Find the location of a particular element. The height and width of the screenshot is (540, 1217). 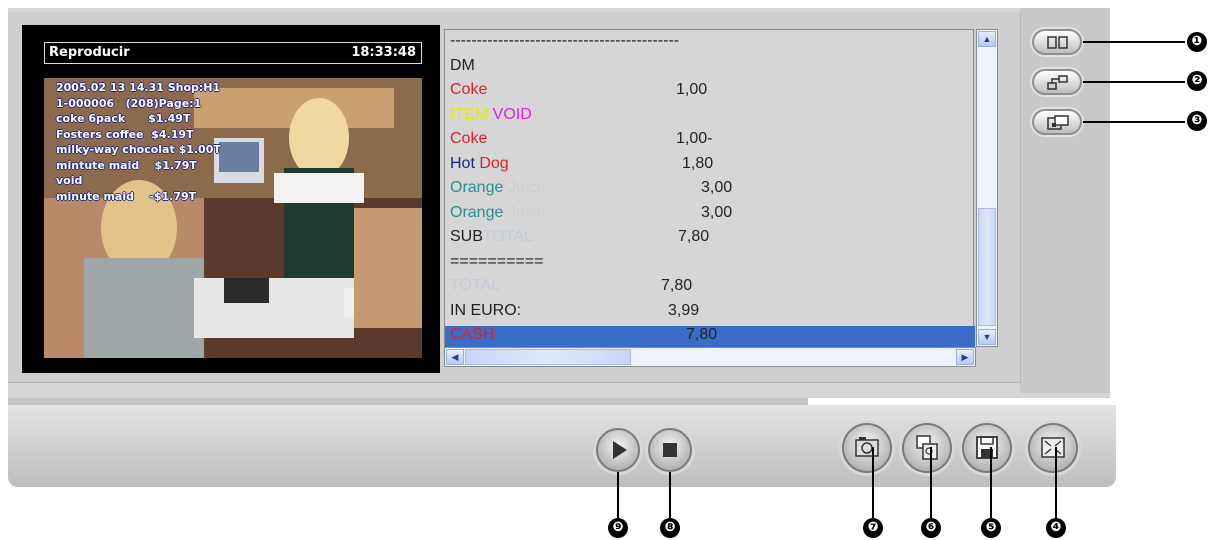

stop-icon is located at coordinates (670, 450).